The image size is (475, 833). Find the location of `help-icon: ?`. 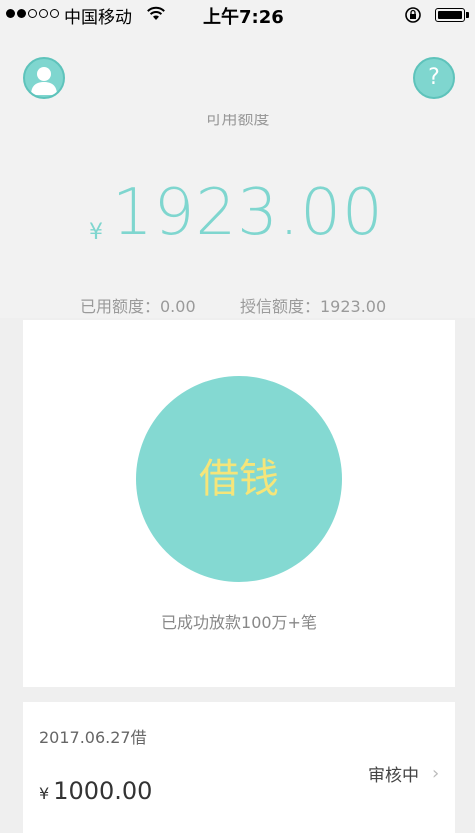

help-icon: ? is located at coordinates (434, 78).